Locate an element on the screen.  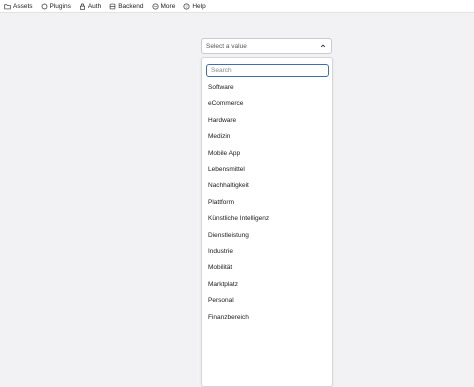
lock-icon is located at coordinates (82, 6).